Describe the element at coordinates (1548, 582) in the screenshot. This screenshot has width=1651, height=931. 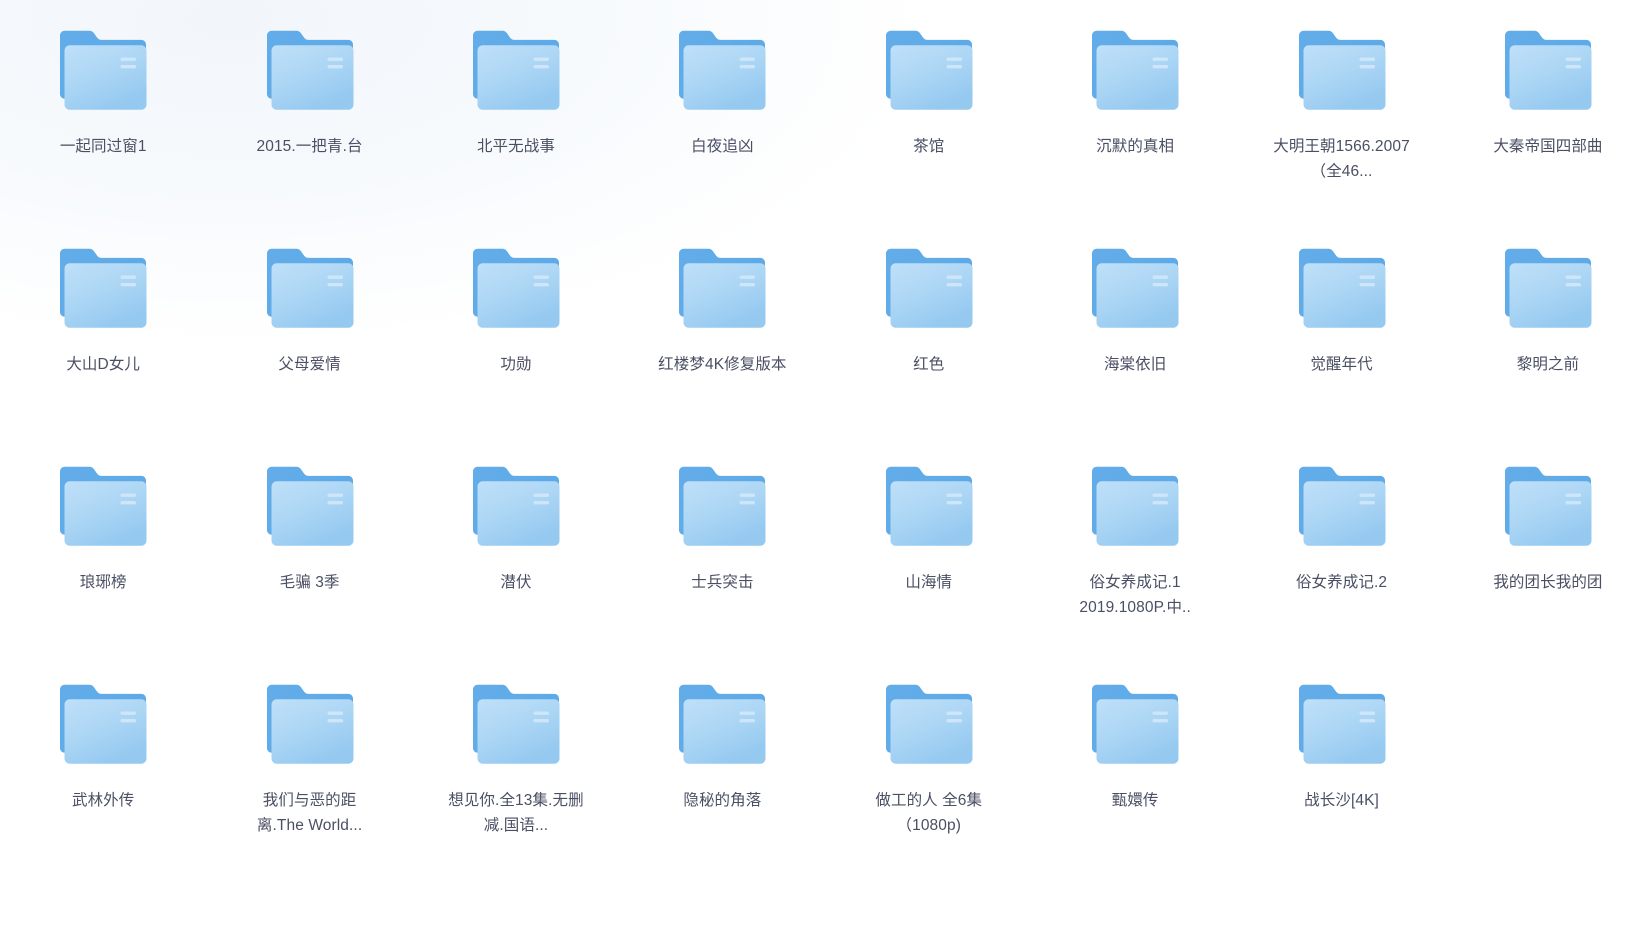
I see `file-item-label: 我的团长我的团` at that location.